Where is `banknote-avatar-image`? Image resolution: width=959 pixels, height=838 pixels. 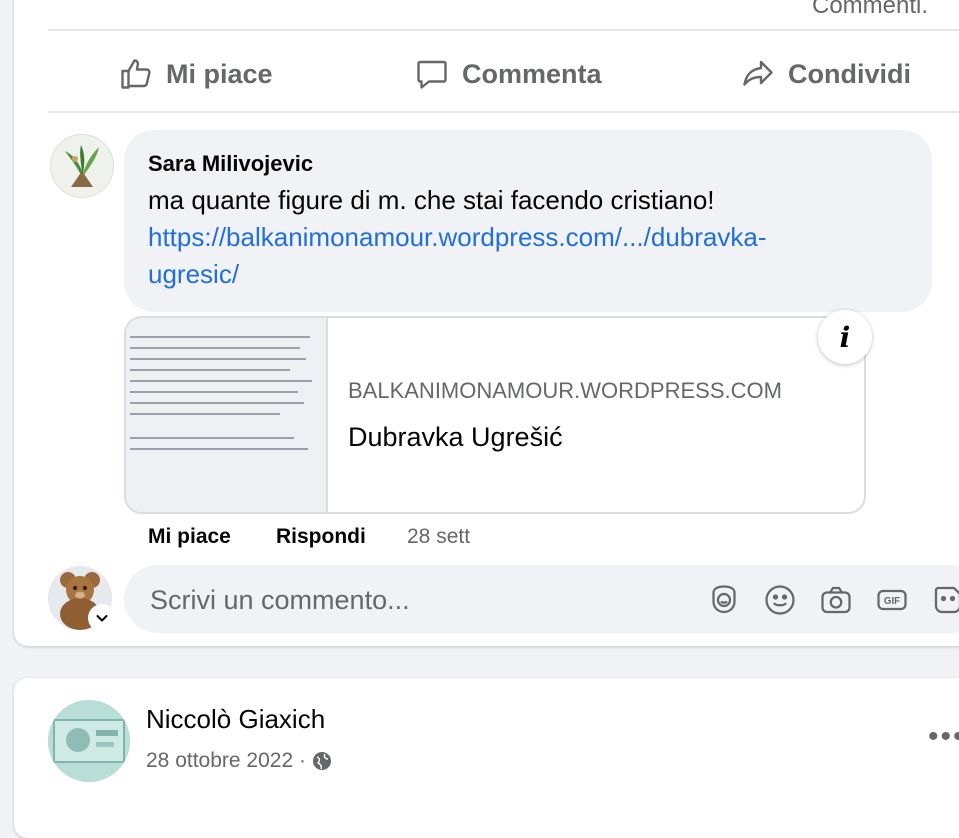
banknote-avatar-image is located at coordinates (89, 741).